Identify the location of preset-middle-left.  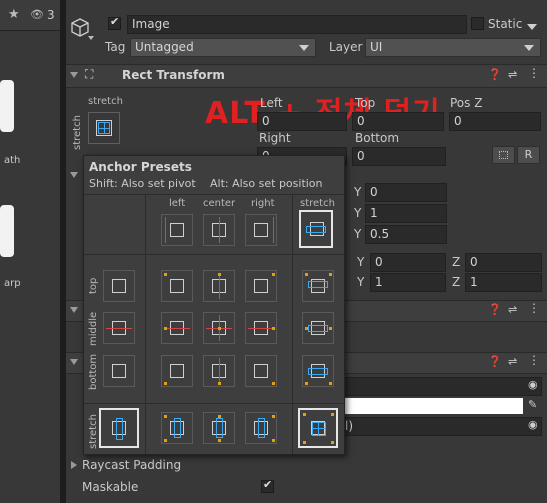
(177, 328).